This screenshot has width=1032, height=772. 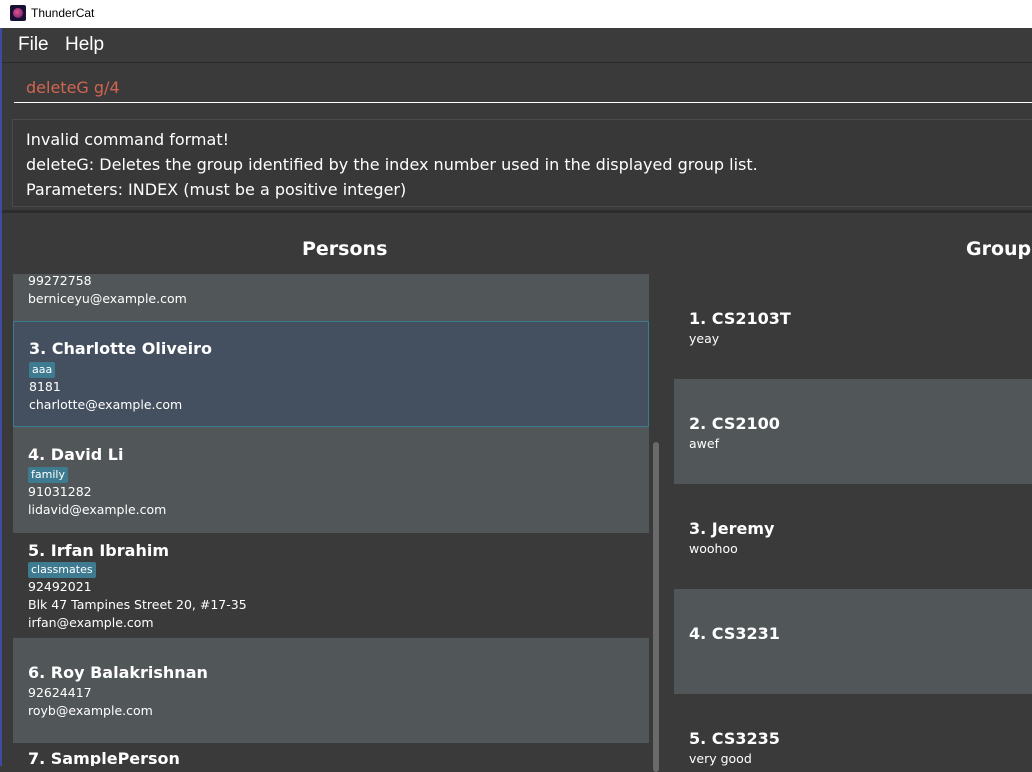 What do you see at coordinates (523, 88) in the screenshot?
I see `command-input` at bounding box center [523, 88].